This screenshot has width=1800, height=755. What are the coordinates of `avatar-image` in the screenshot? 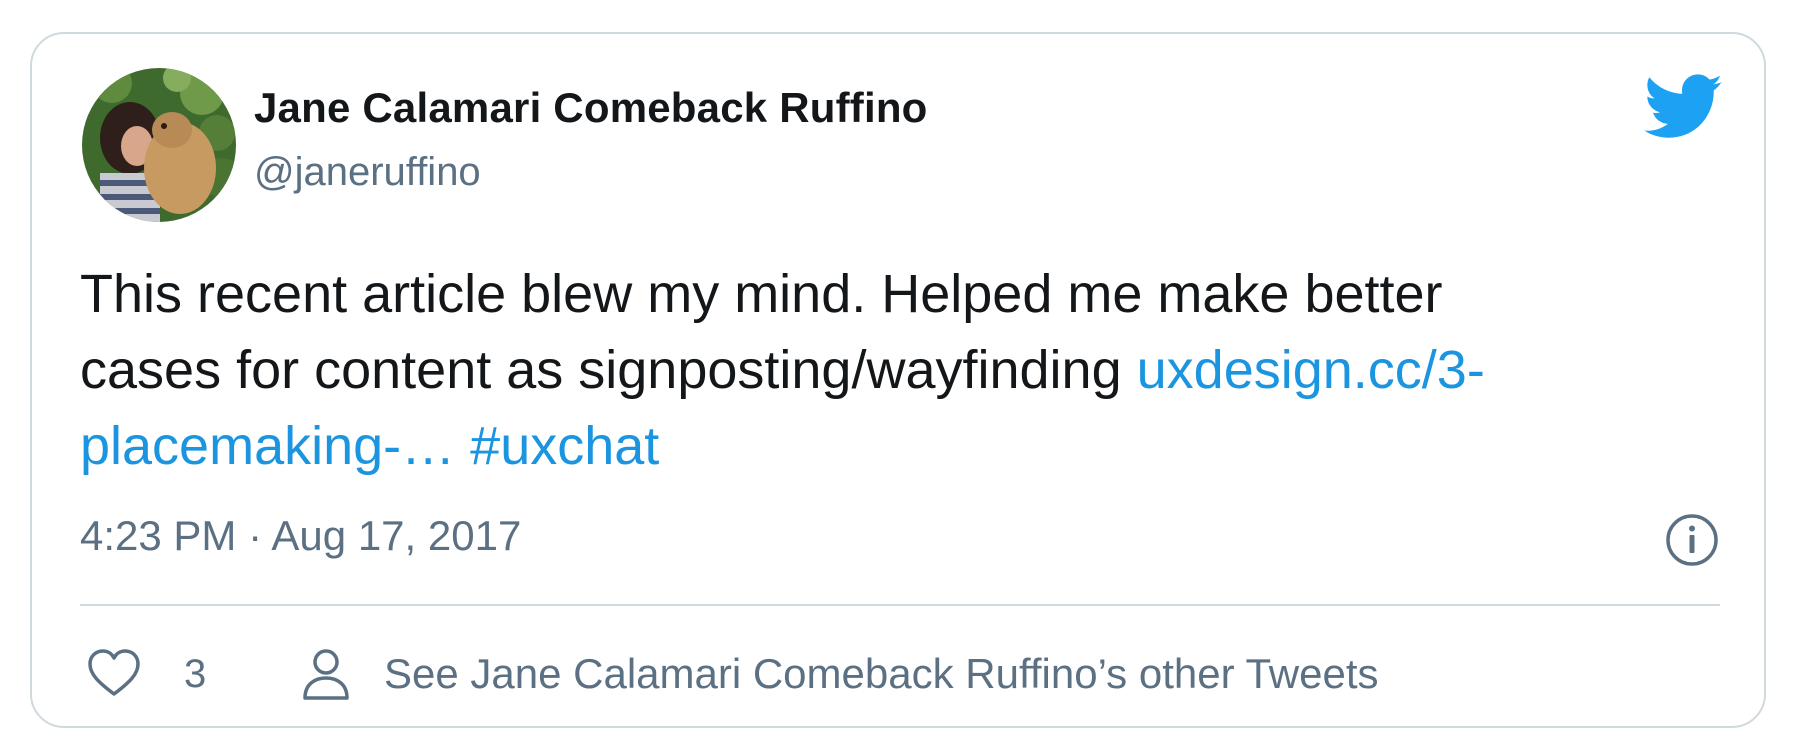 It's located at (159, 145).